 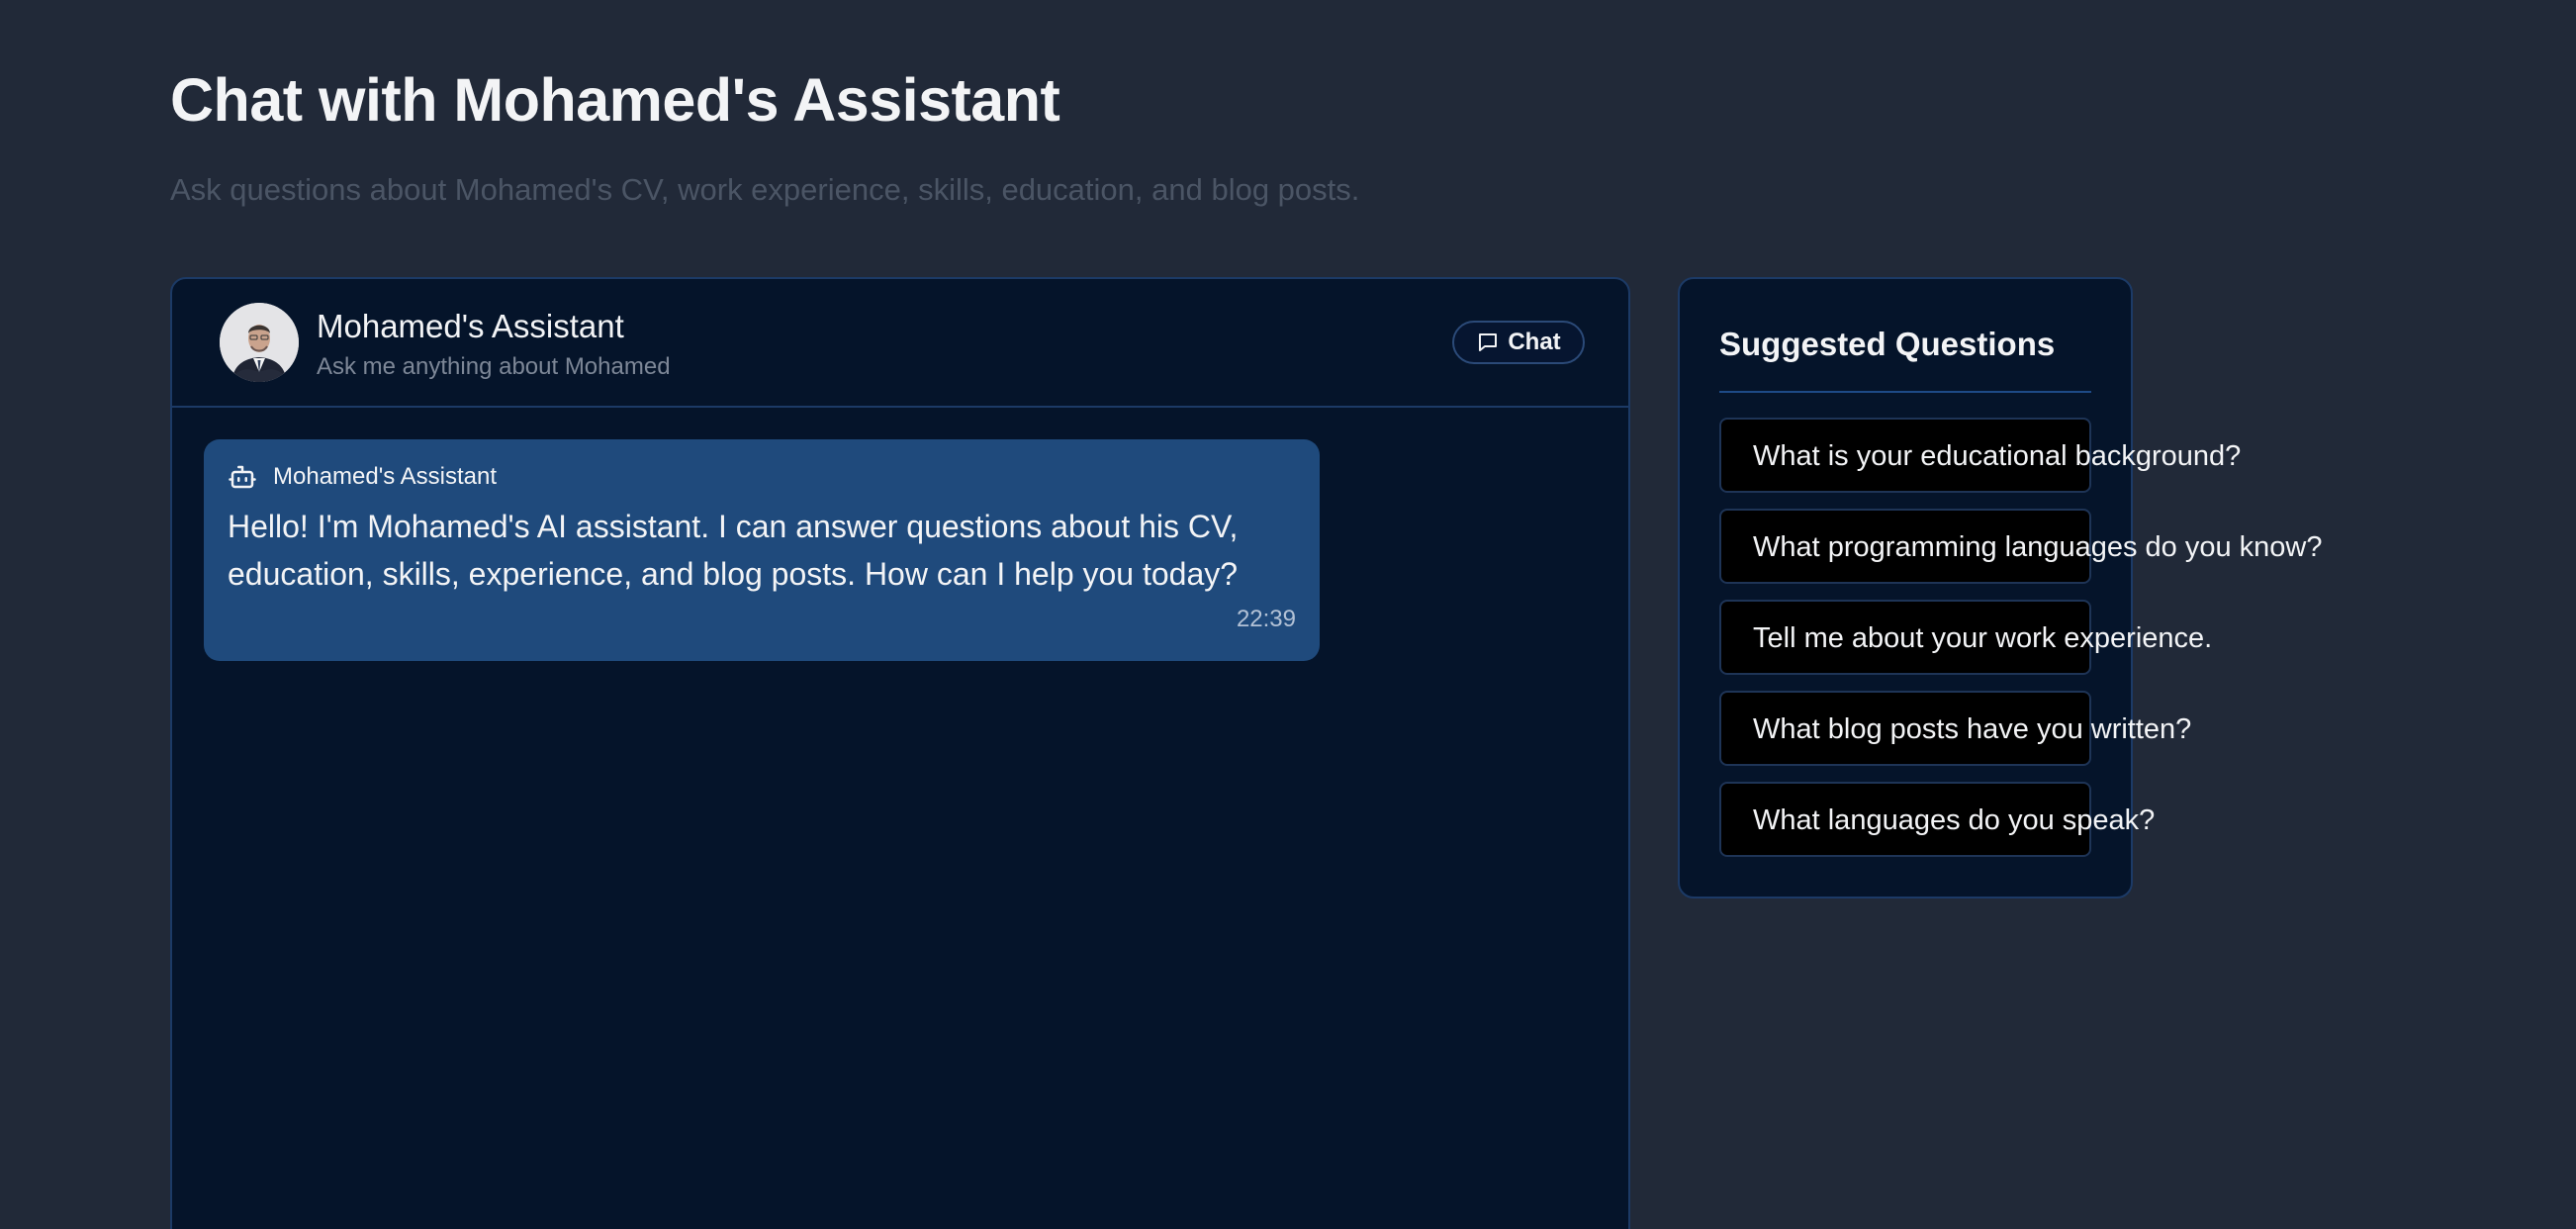 What do you see at coordinates (494, 366) in the screenshot?
I see `assistant-tagline: Ask me anything about Mohamed` at bounding box center [494, 366].